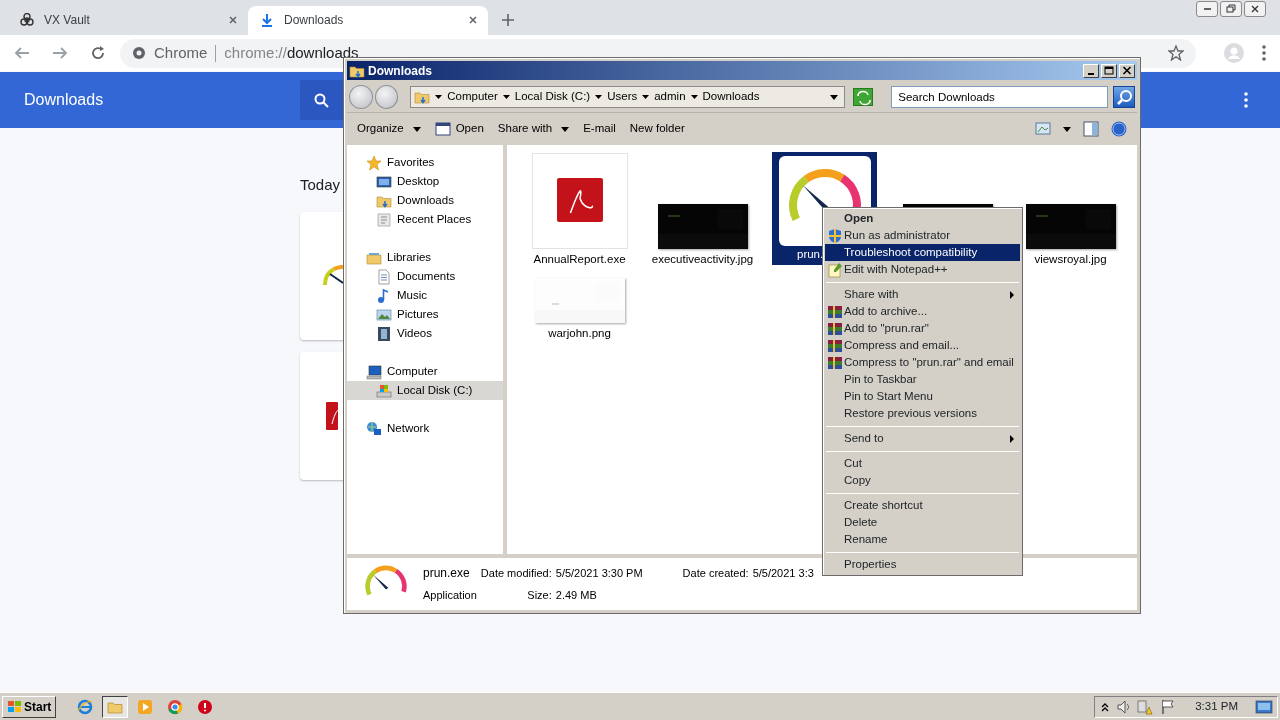 This screenshot has width=1280, height=720. What do you see at coordinates (291, 52) in the screenshot?
I see `url-text: chrome://downloads` at bounding box center [291, 52].